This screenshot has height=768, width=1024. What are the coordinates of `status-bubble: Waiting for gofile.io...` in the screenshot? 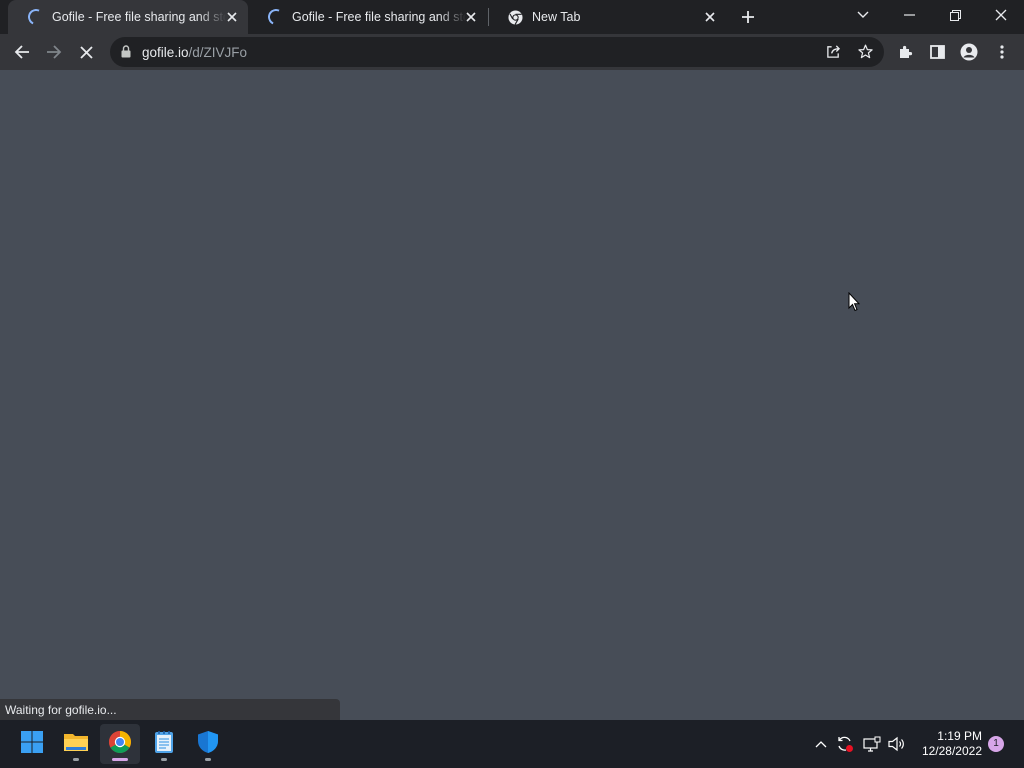 It's located at (170, 709).